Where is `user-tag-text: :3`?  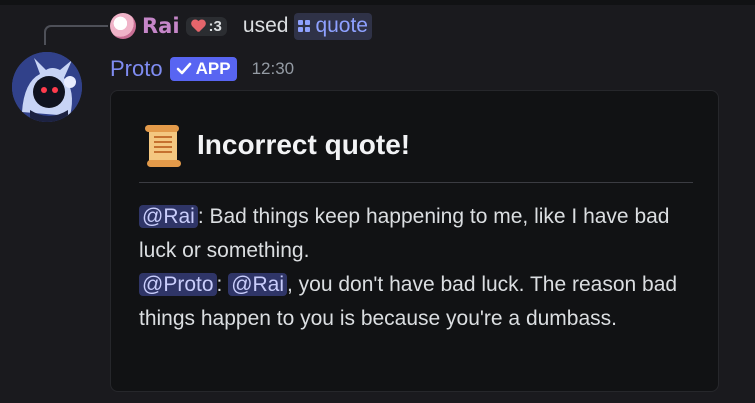 user-tag-text: :3 is located at coordinates (215, 26).